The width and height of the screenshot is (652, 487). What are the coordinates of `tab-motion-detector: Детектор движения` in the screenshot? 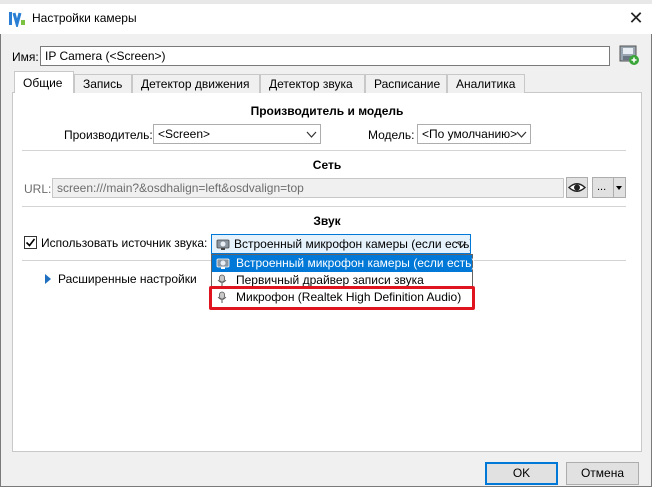 It's located at (196, 83).